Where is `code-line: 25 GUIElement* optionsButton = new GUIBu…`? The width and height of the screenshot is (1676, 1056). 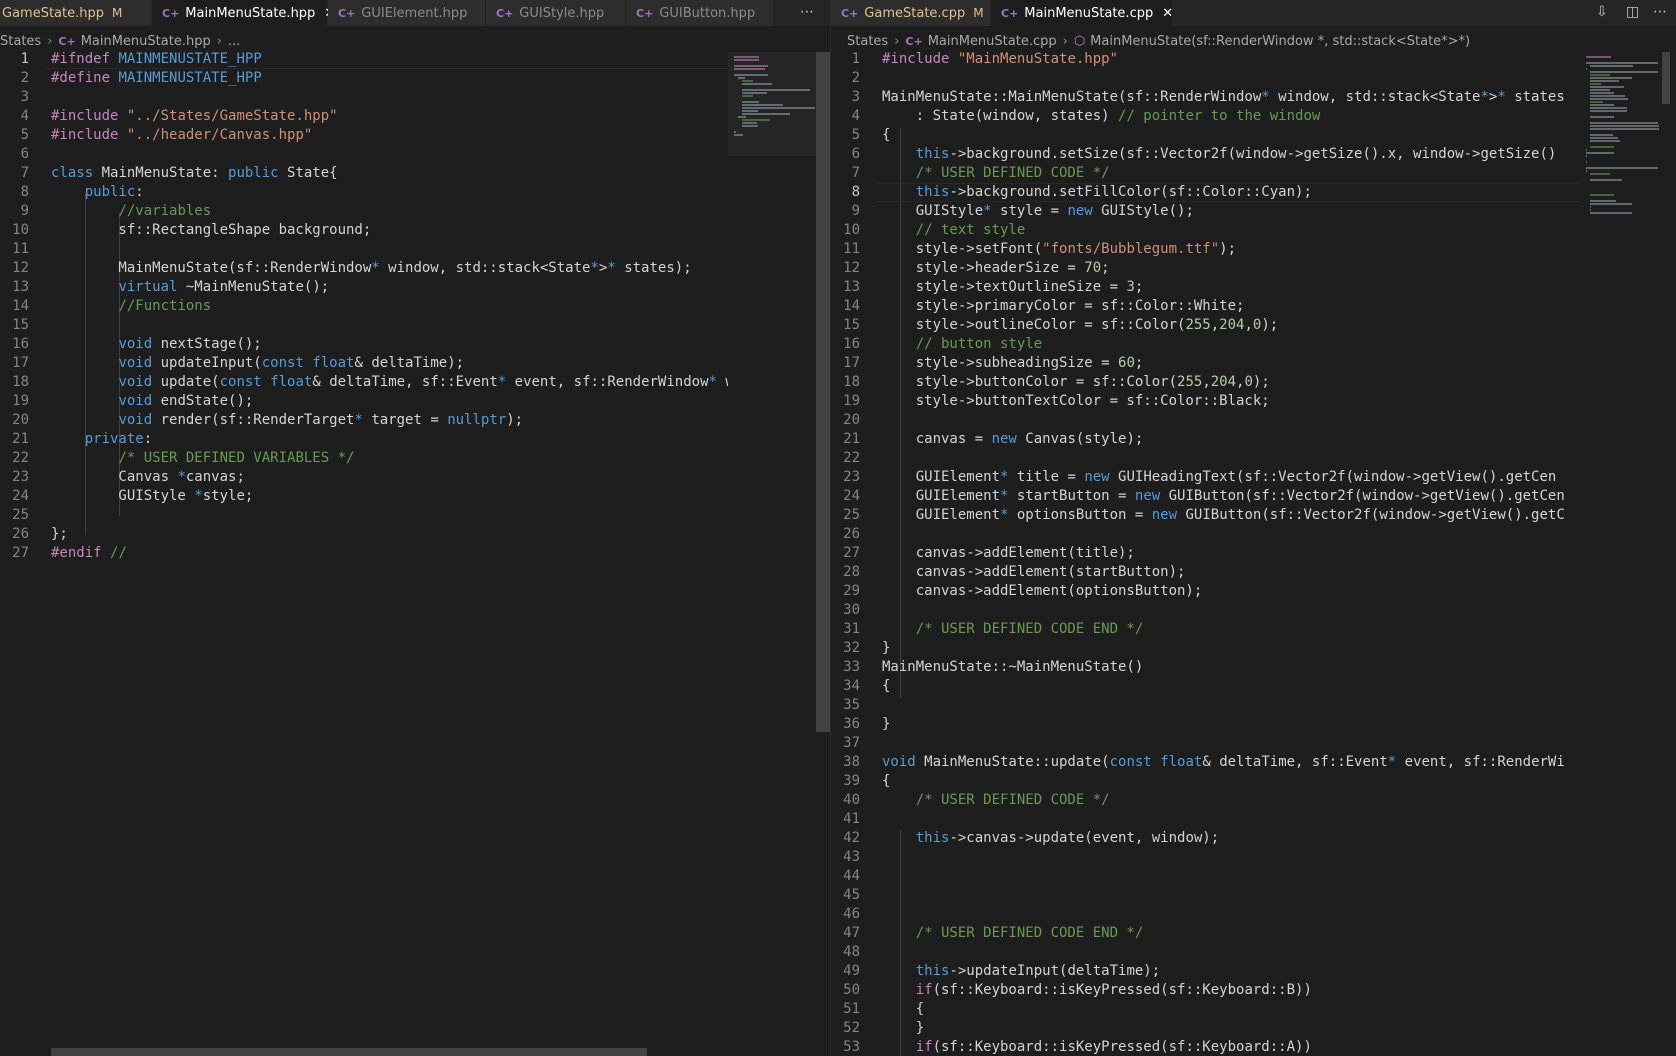 code-line: 25 GUIElement* optionsButton = new GUIBu… is located at coordinates (1205, 515).